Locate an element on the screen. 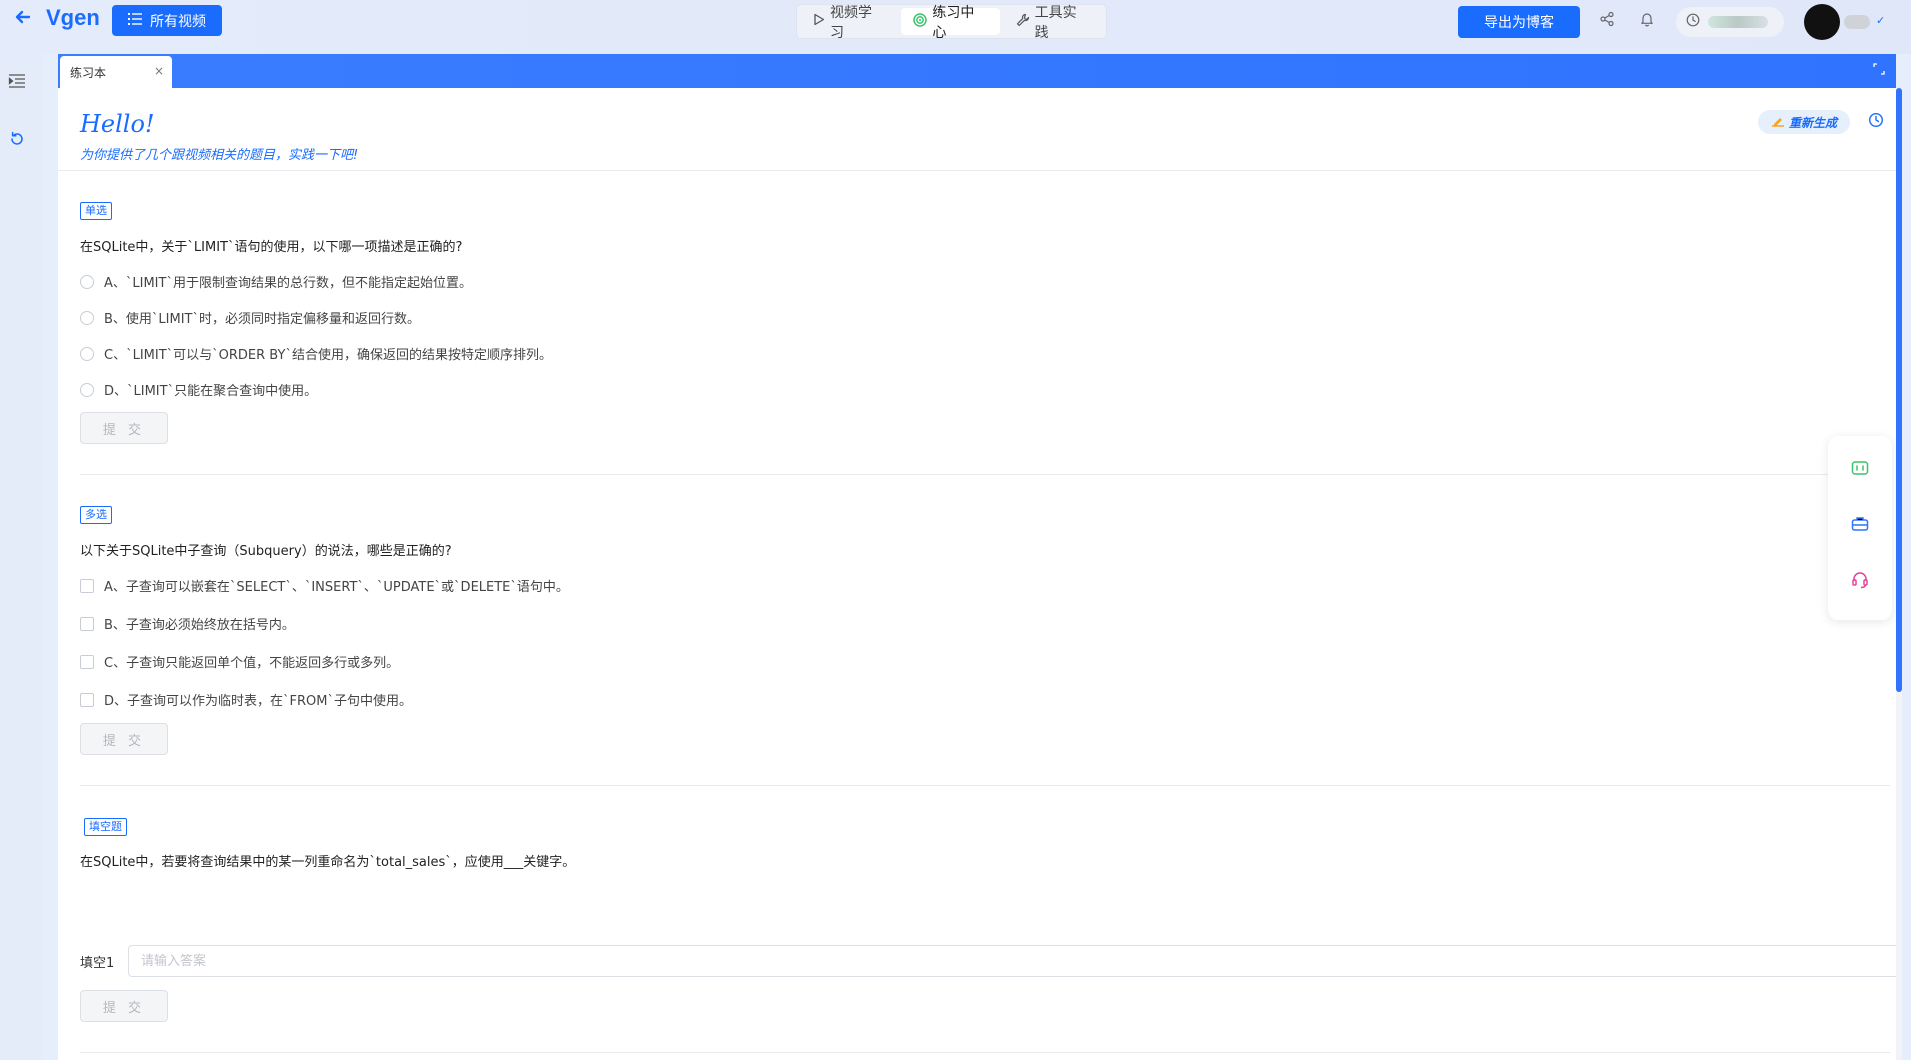  timer-pill is located at coordinates (1730, 22).